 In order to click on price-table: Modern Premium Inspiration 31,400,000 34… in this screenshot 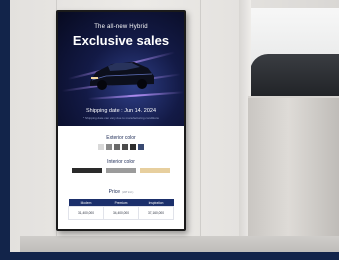, I will do `click(121, 209)`.